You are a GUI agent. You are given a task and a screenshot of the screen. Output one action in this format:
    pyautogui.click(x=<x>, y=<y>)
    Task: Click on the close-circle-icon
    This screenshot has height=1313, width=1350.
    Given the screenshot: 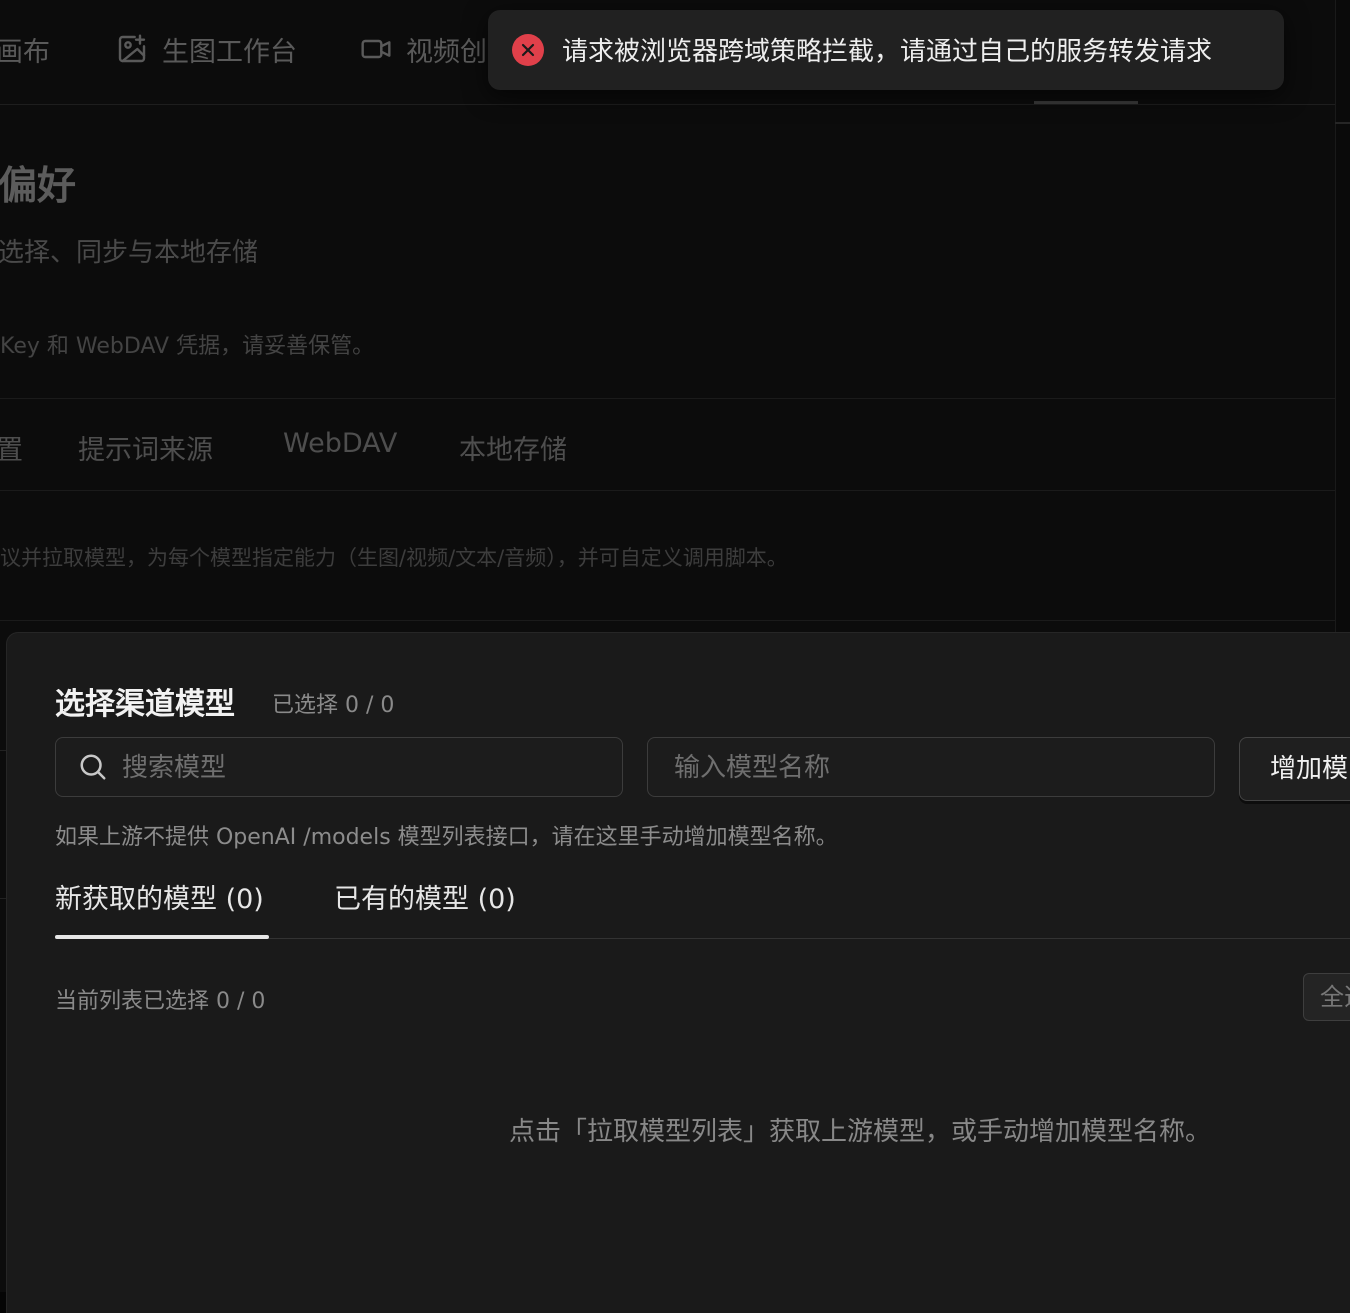 What is the action you would take?
    pyautogui.click(x=528, y=50)
    